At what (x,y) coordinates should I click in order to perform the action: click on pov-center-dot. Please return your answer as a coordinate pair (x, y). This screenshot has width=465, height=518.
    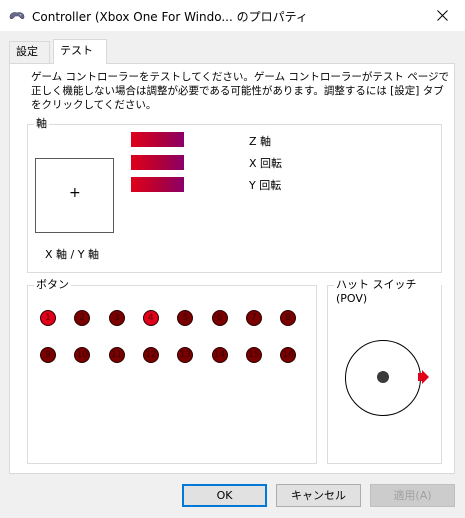
    Looking at the image, I should click on (383, 377).